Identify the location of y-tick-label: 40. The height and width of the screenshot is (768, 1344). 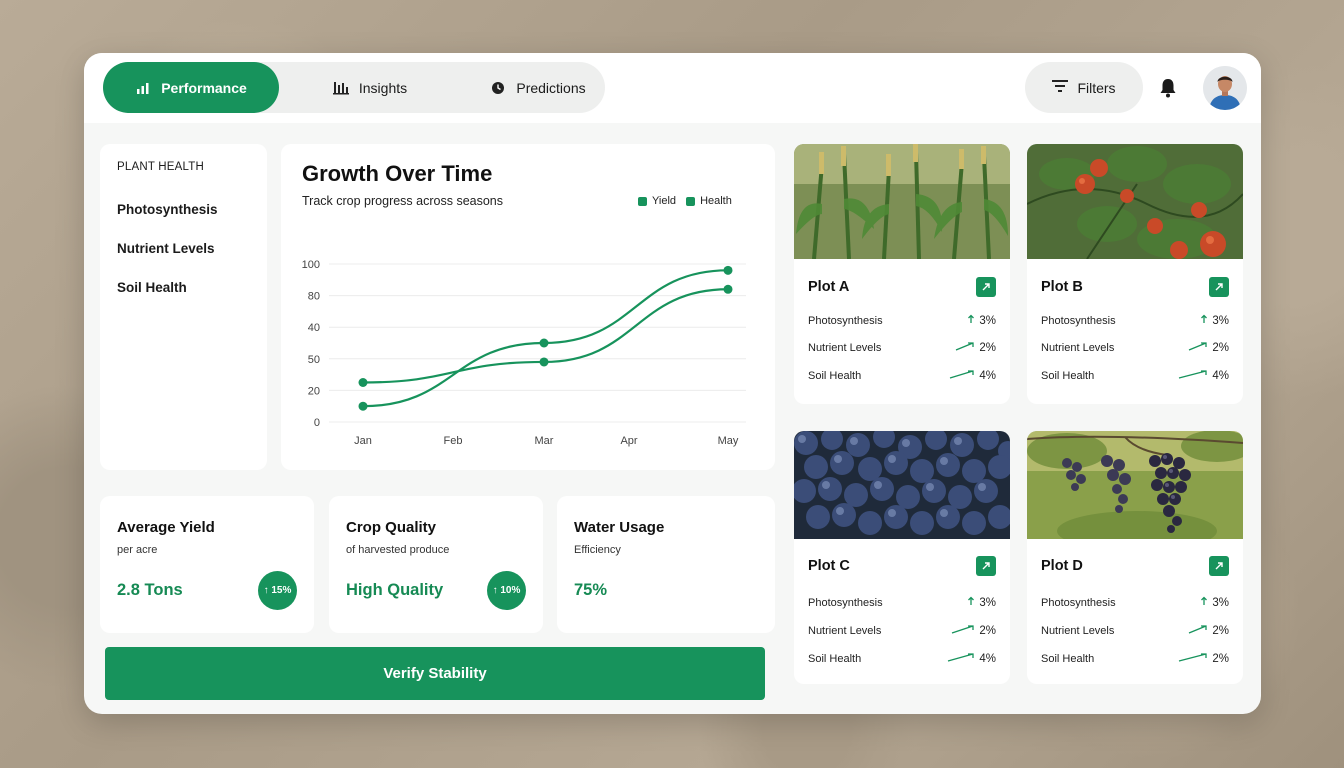
(314, 328).